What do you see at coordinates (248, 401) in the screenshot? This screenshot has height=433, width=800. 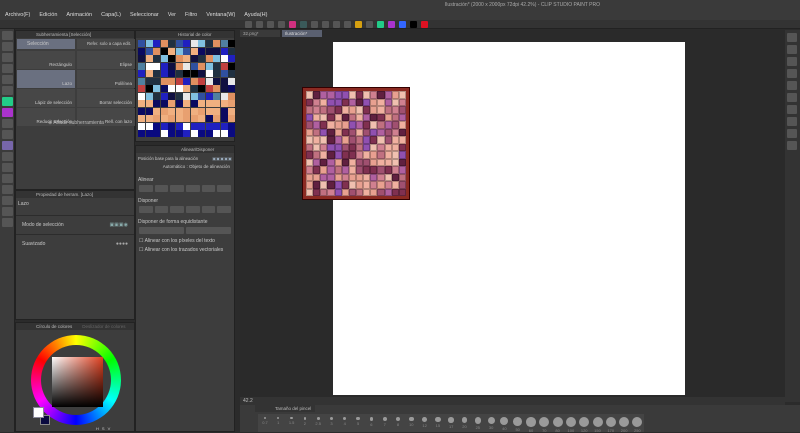 I see `zoom-level: 42.2` at bounding box center [248, 401].